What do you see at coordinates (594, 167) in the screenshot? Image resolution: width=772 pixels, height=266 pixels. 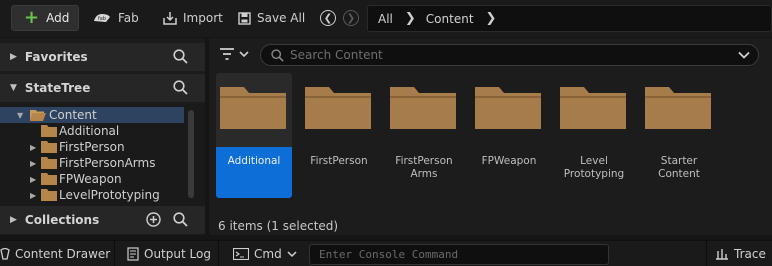 I see `asset-name: Level Prototyping` at bounding box center [594, 167].